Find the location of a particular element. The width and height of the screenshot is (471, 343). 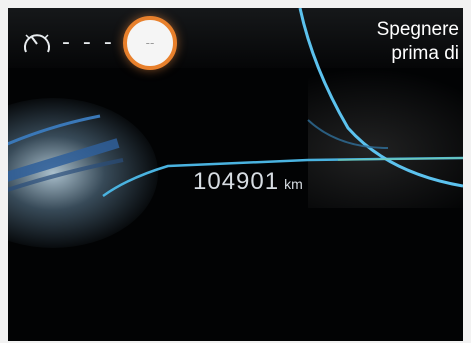

odometer-value: 104901 is located at coordinates (236, 181).